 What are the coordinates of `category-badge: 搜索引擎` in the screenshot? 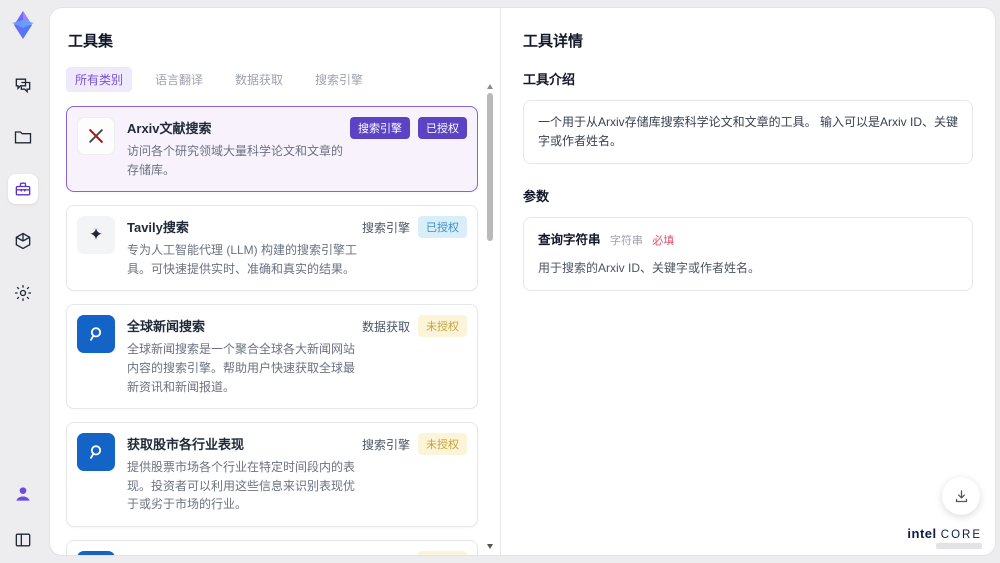 It's located at (380, 128).